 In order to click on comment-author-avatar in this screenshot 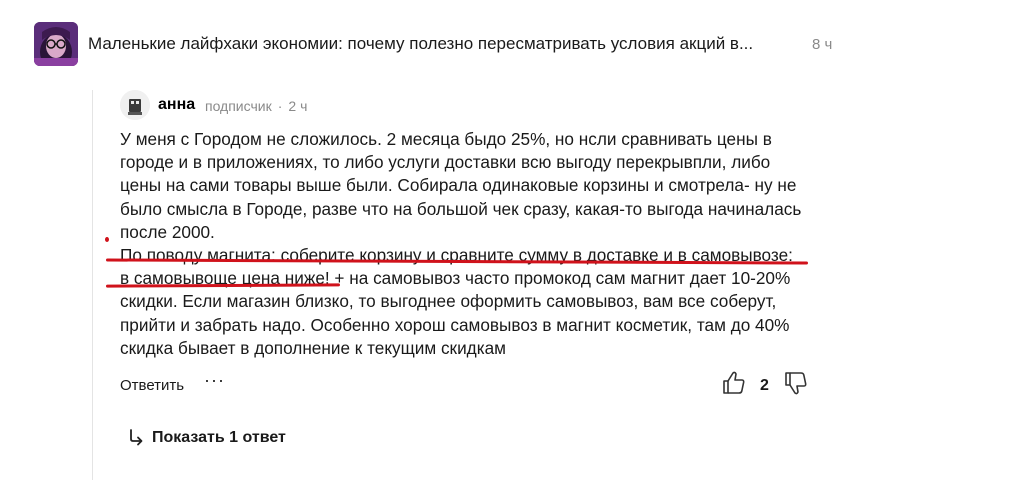, I will do `click(135, 105)`.